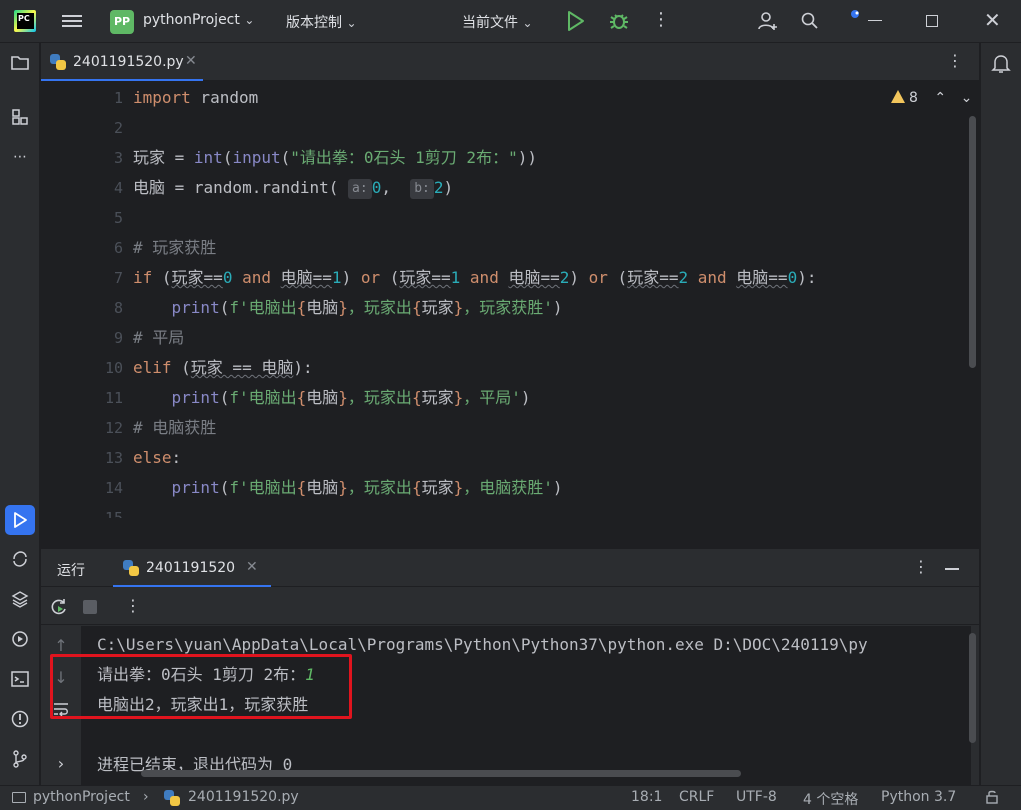 The image size is (1021, 810). What do you see at coordinates (118, 218) in the screenshot?
I see `line-number: 5` at bounding box center [118, 218].